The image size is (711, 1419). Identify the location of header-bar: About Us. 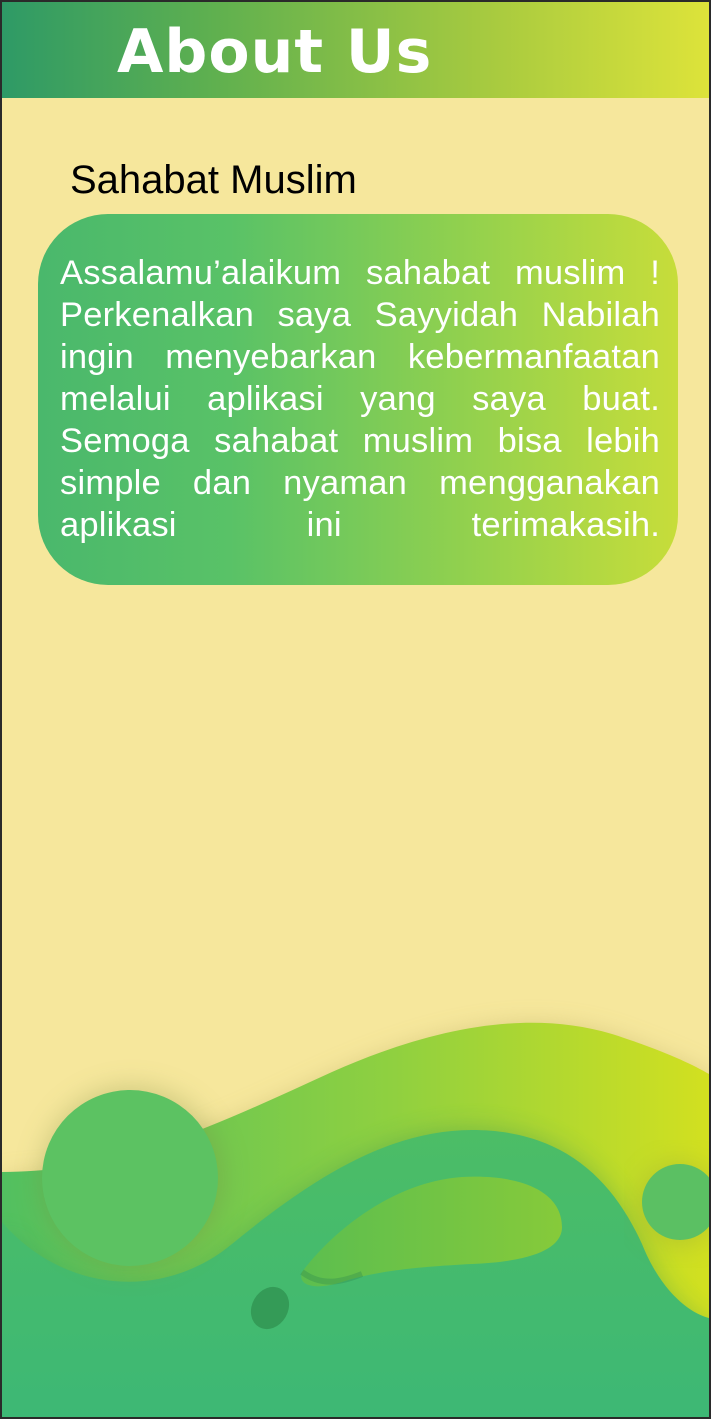
(355, 50).